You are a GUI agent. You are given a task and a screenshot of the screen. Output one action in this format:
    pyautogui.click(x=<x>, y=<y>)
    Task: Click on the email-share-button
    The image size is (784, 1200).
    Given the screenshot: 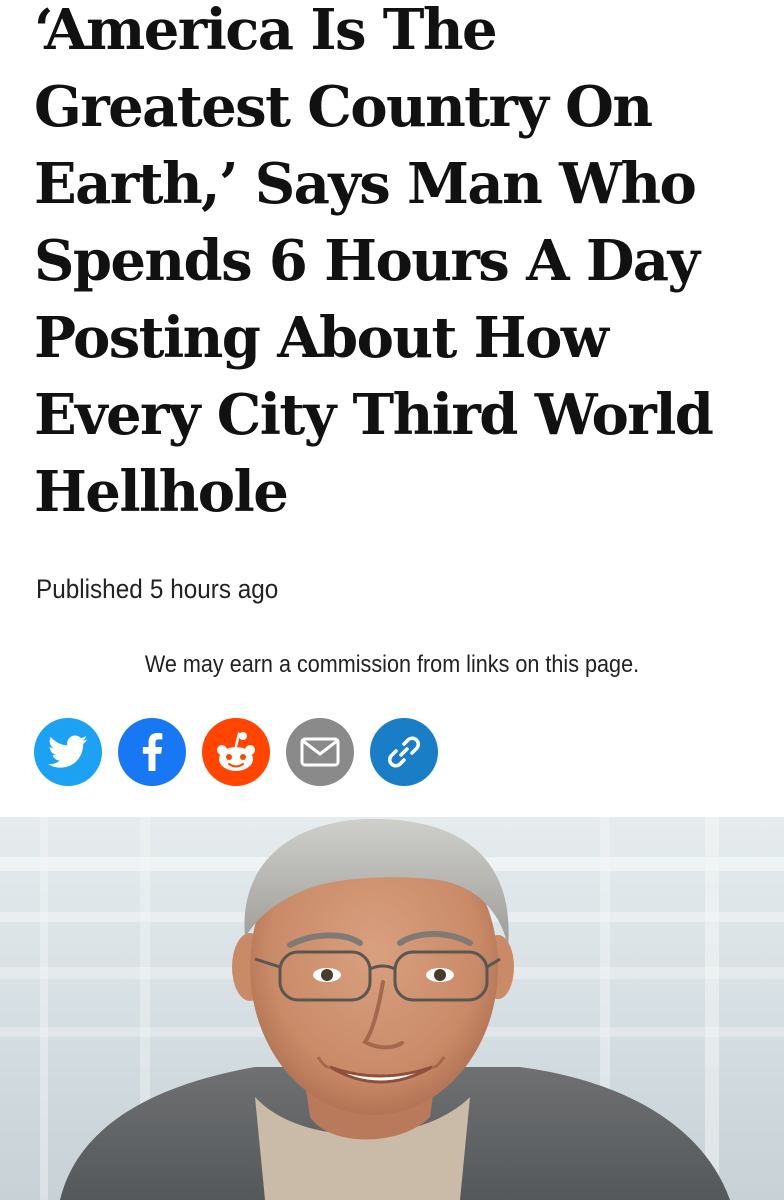 What is the action you would take?
    pyautogui.click(x=320, y=752)
    